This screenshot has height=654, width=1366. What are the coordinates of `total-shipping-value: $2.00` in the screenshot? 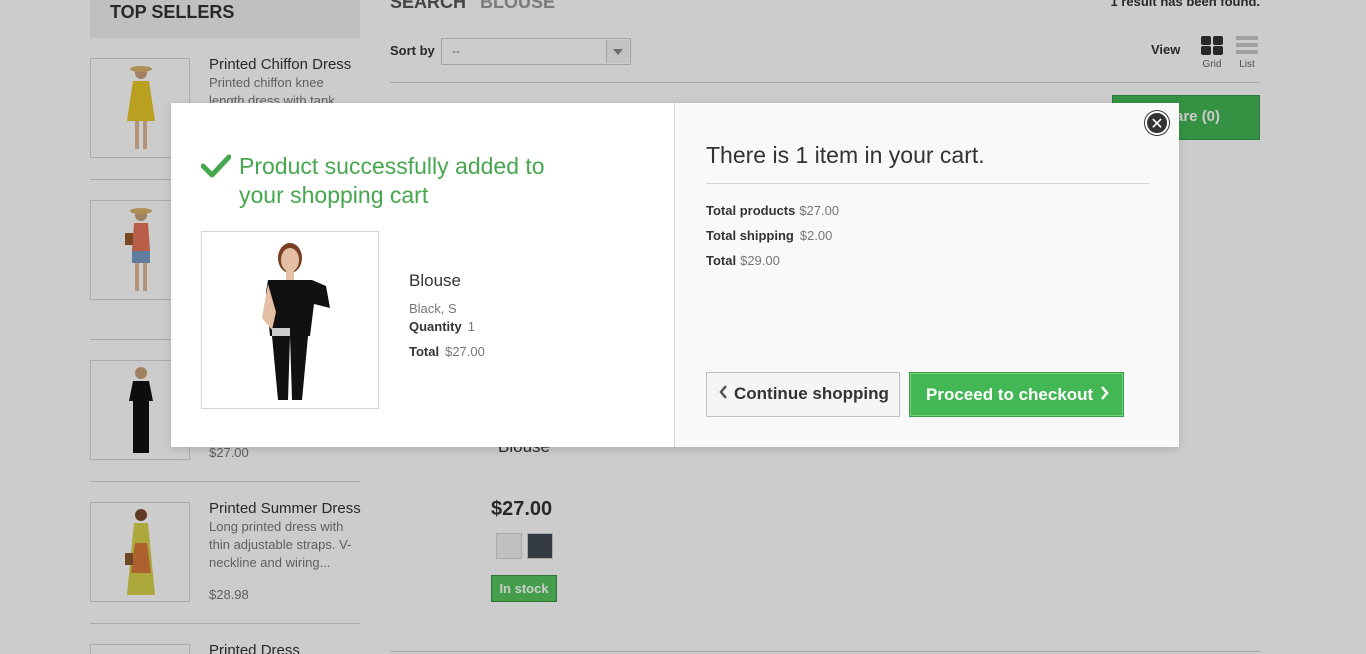 It's located at (816, 235).